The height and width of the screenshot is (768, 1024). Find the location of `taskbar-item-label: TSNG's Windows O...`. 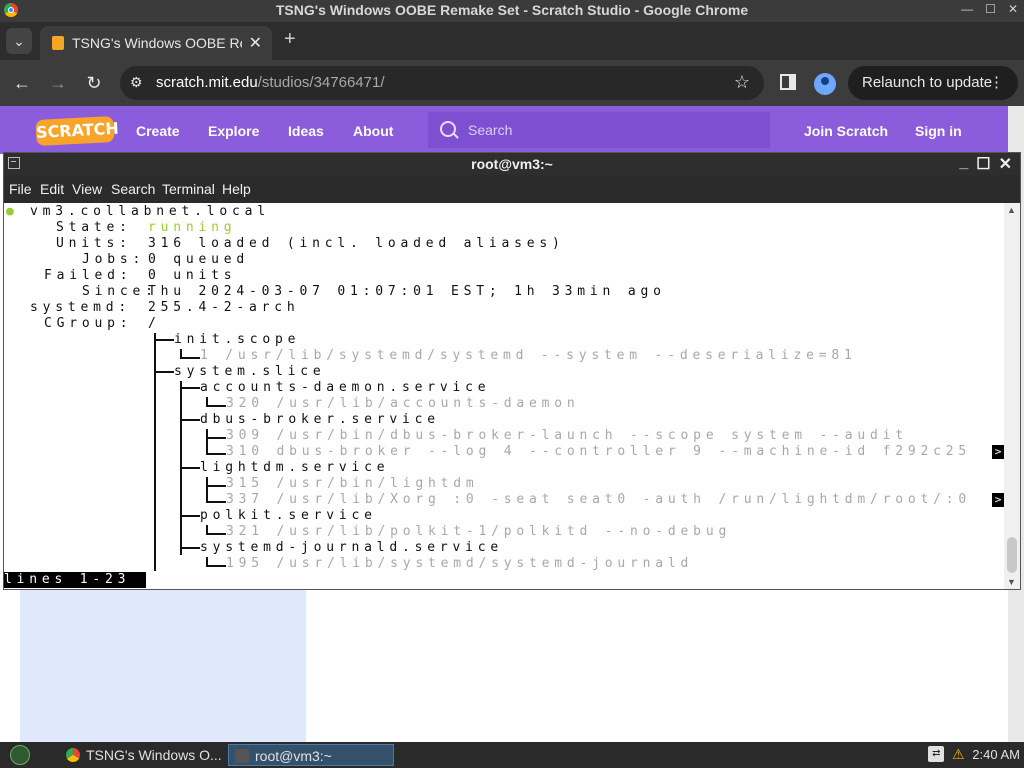

taskbar-item-label: TSNG's Windows O... is located at coordinates (154, 755).